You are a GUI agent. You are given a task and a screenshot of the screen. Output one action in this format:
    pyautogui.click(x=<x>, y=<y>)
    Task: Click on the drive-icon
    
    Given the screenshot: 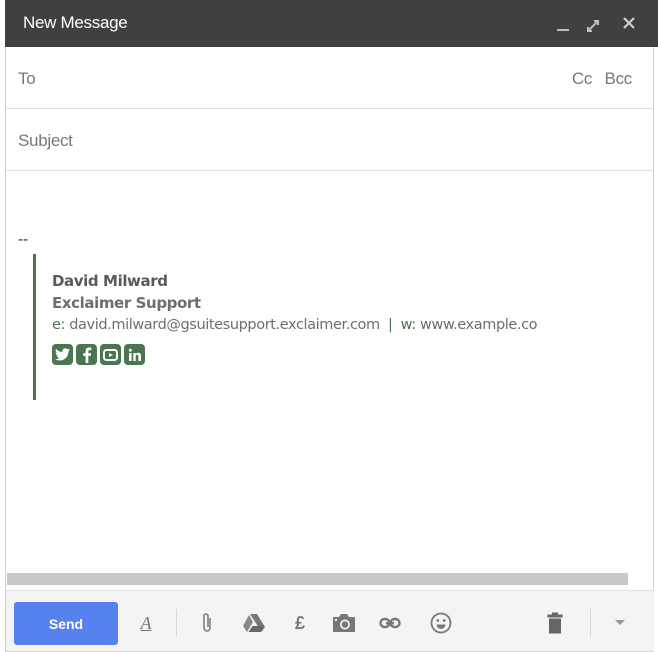 What is the action you would take?
    pyautogui.click(x=254, y=623)
    